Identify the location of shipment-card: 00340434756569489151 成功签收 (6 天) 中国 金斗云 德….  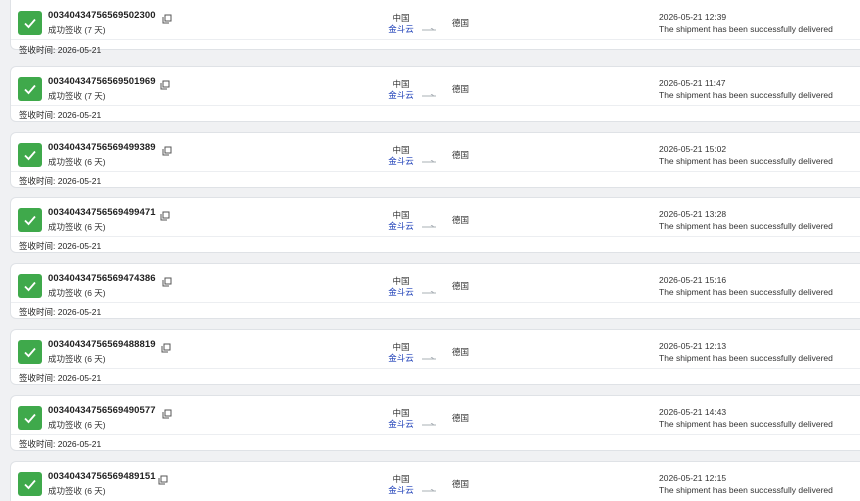
(435, 481).